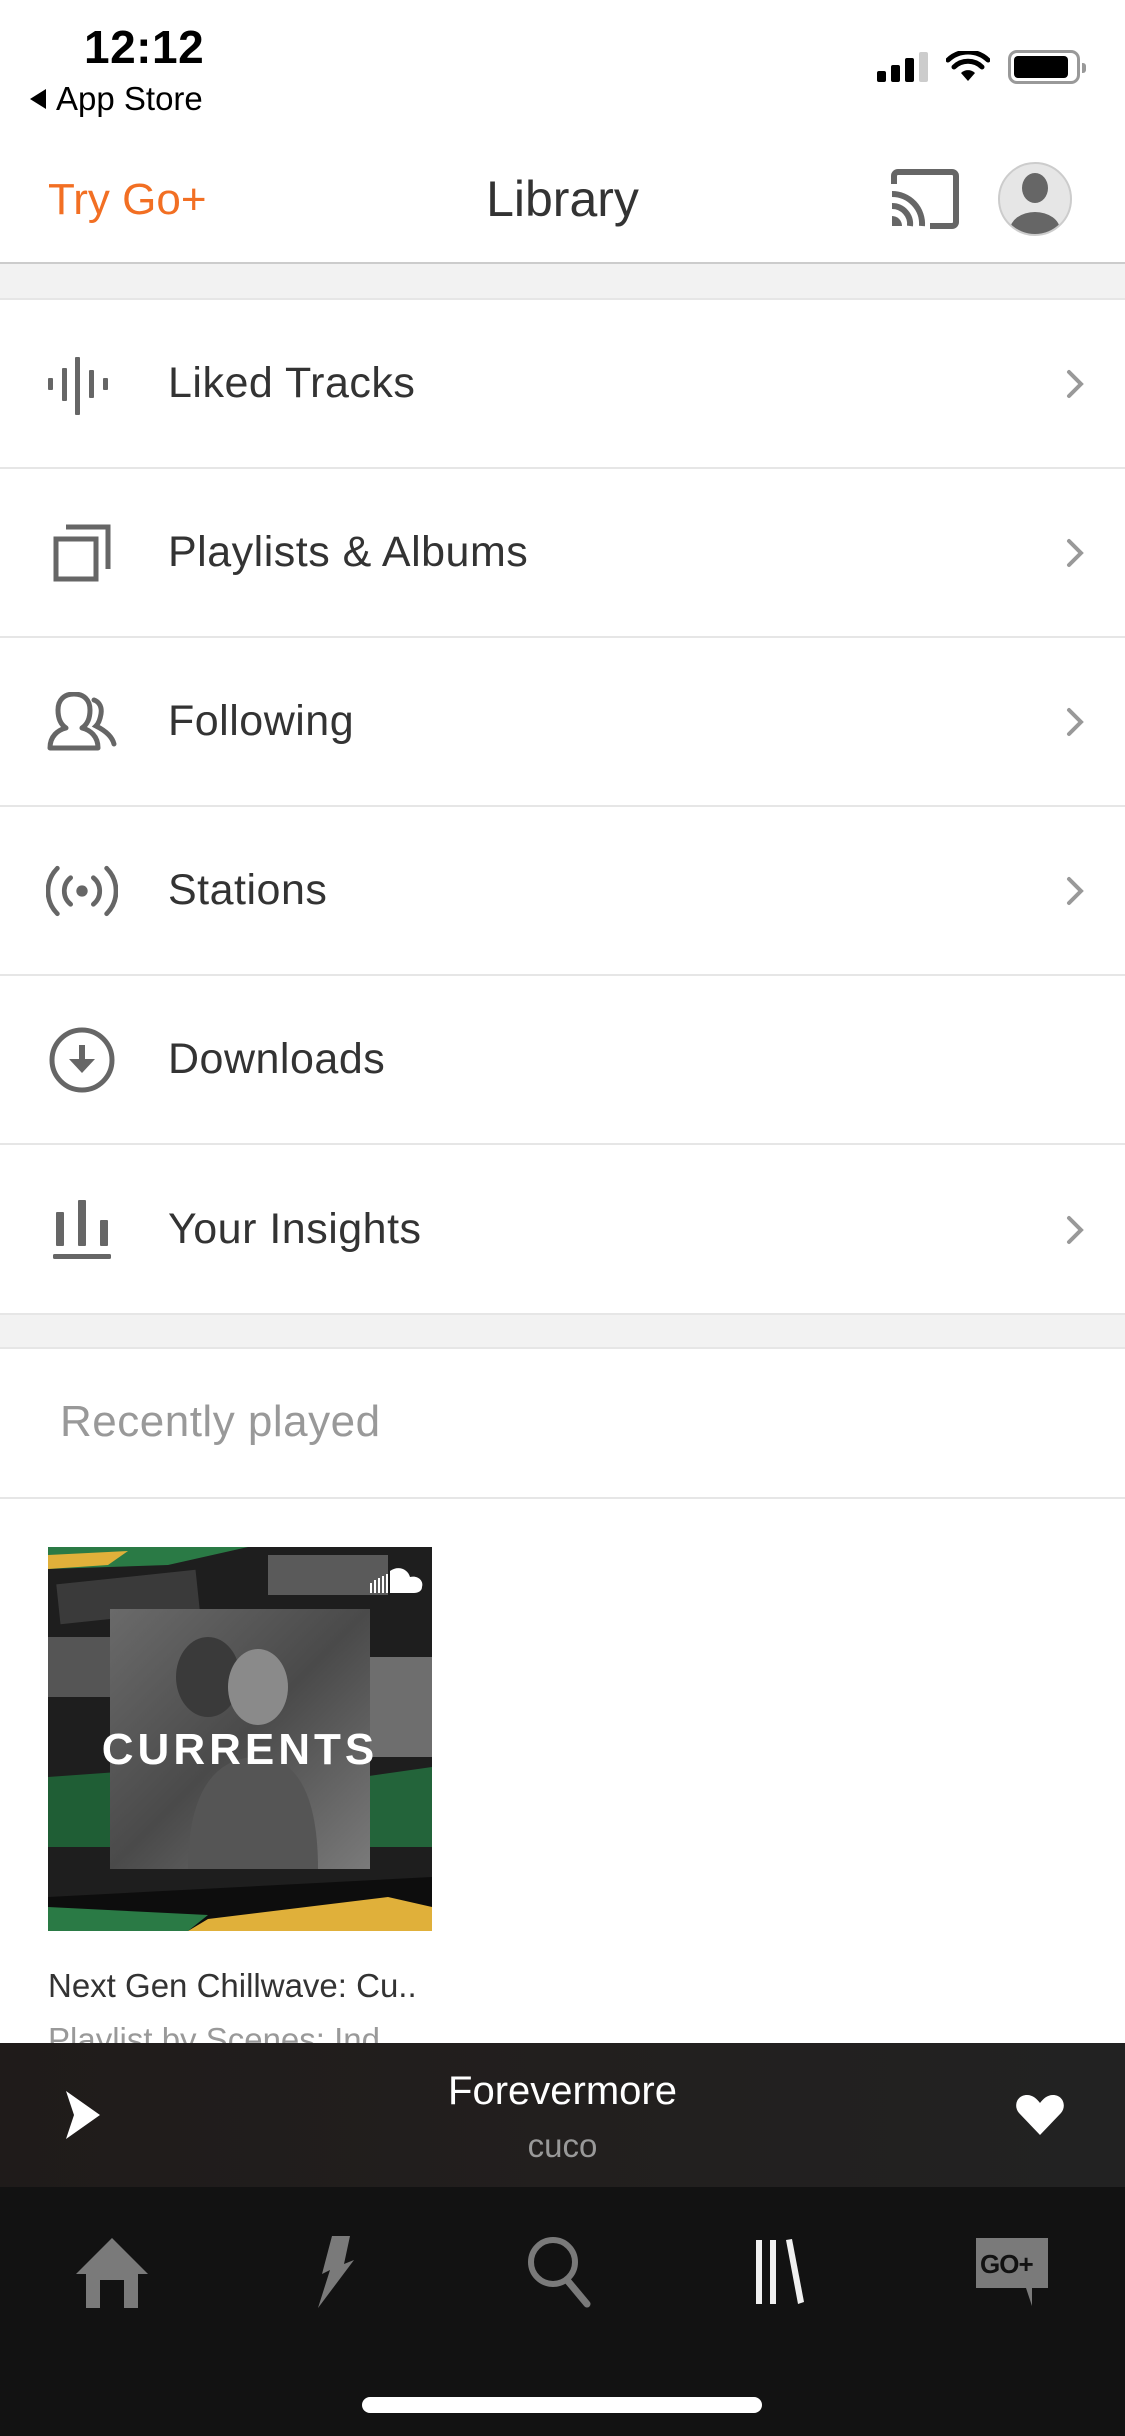 The height and width of the screenshot is (2436, 1125). I want to click on menu-item-following: Following, so click(562, 722).